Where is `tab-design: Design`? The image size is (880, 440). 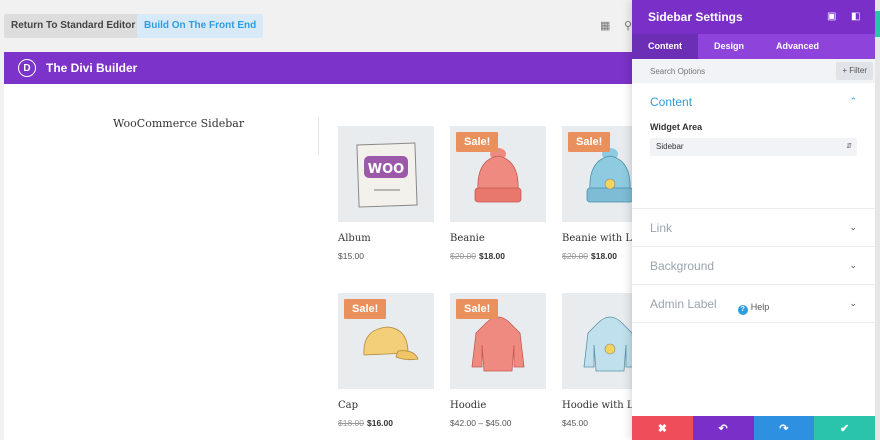 tab-design: Design is located at coordinates (729, 46).